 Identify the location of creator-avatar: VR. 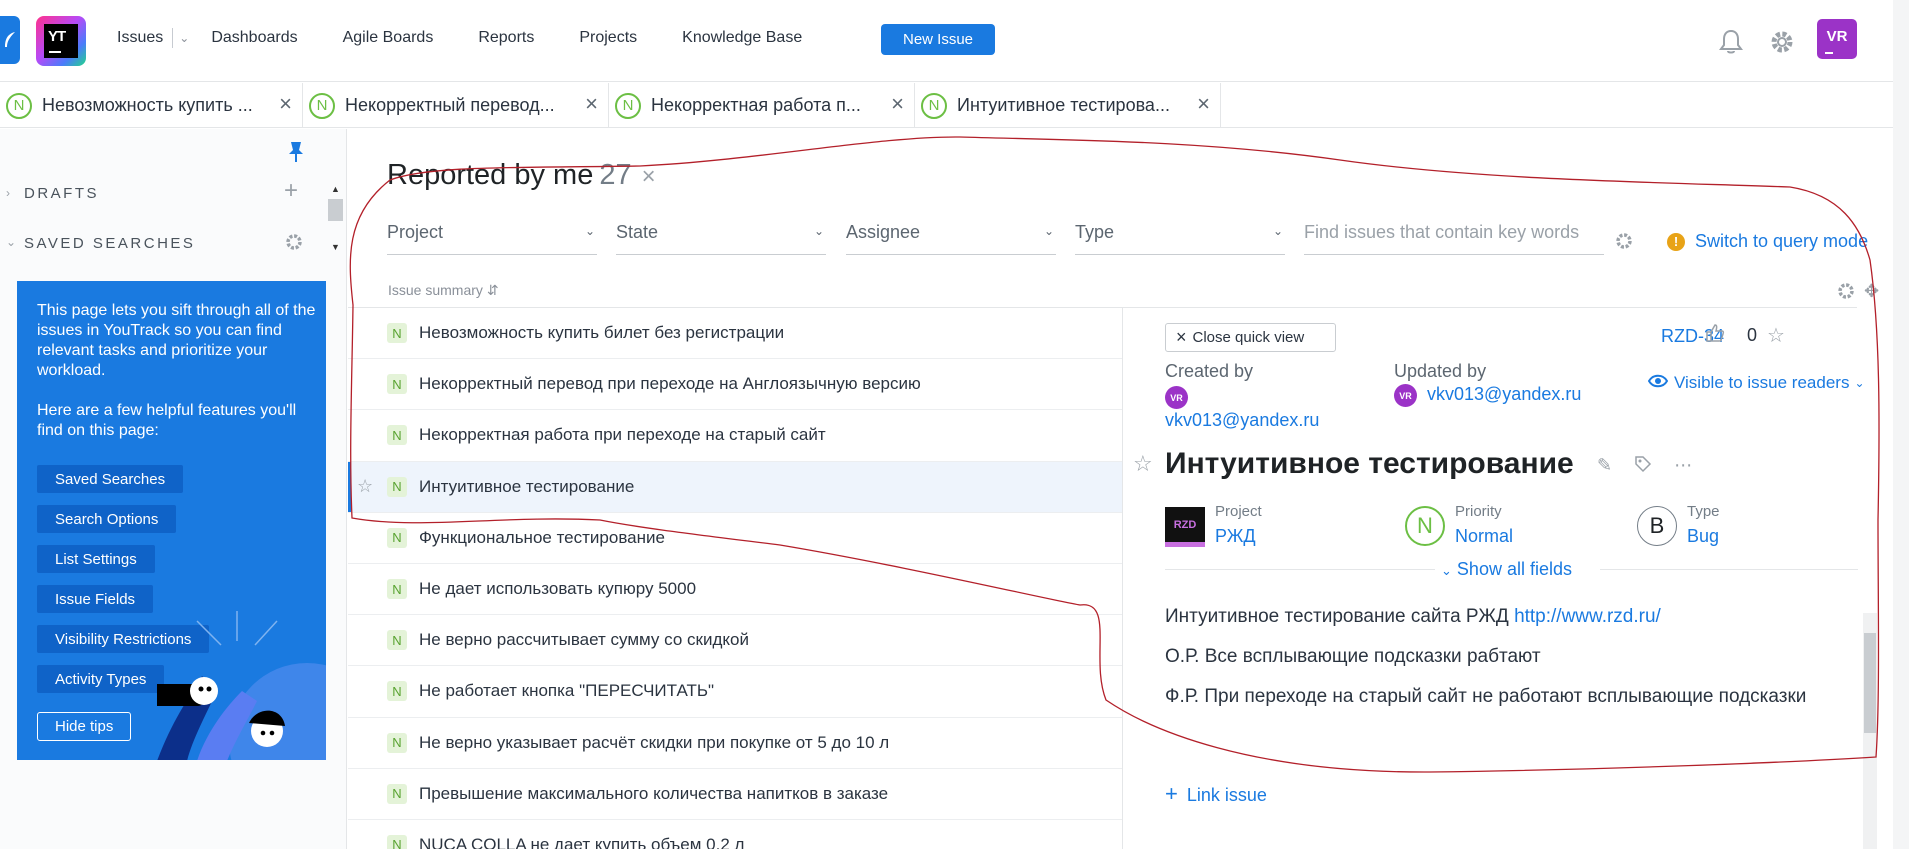
(1176, 397).